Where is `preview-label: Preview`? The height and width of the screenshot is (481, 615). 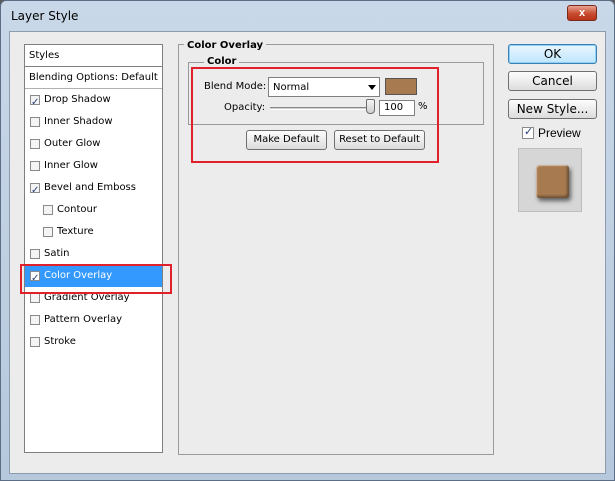 preview-label: Preview is located at coordinates (559, 133).